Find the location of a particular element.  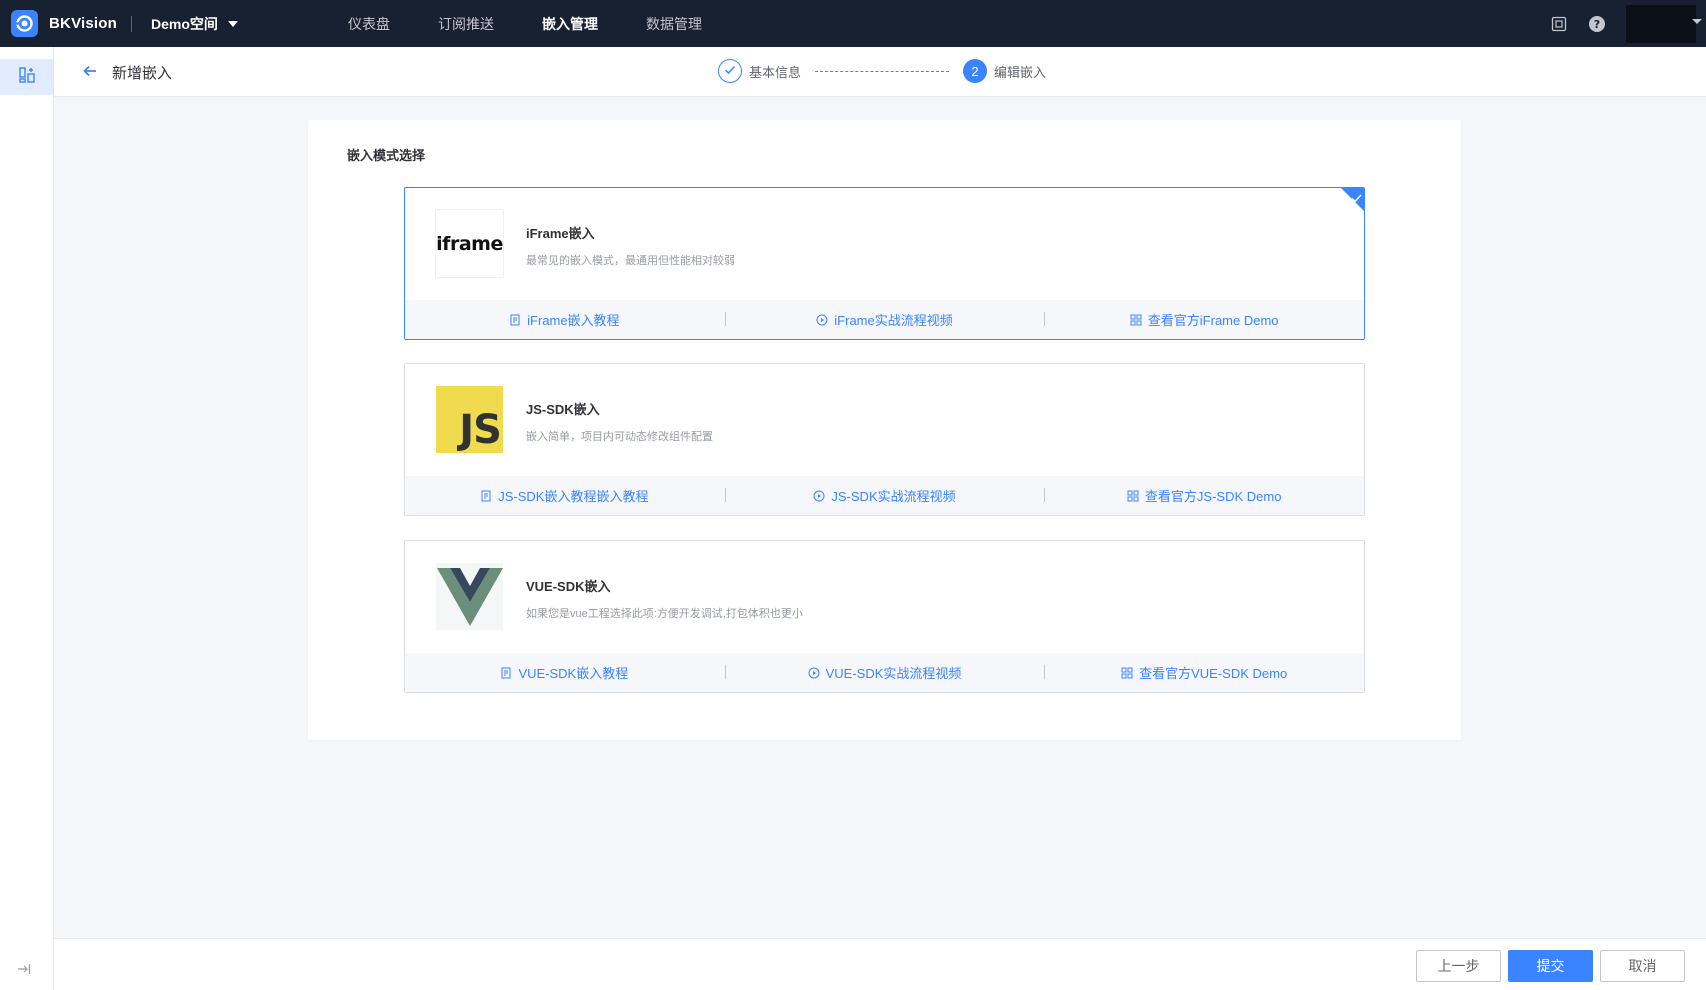

vue-logo is located at coordinates (469, 596).